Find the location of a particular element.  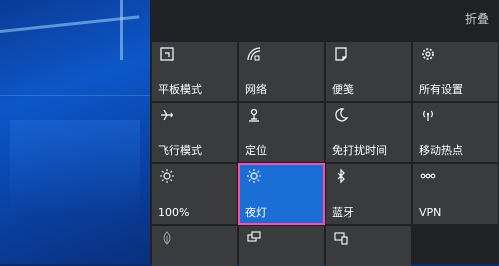

moon-icon is located at coordinates (341, 115).